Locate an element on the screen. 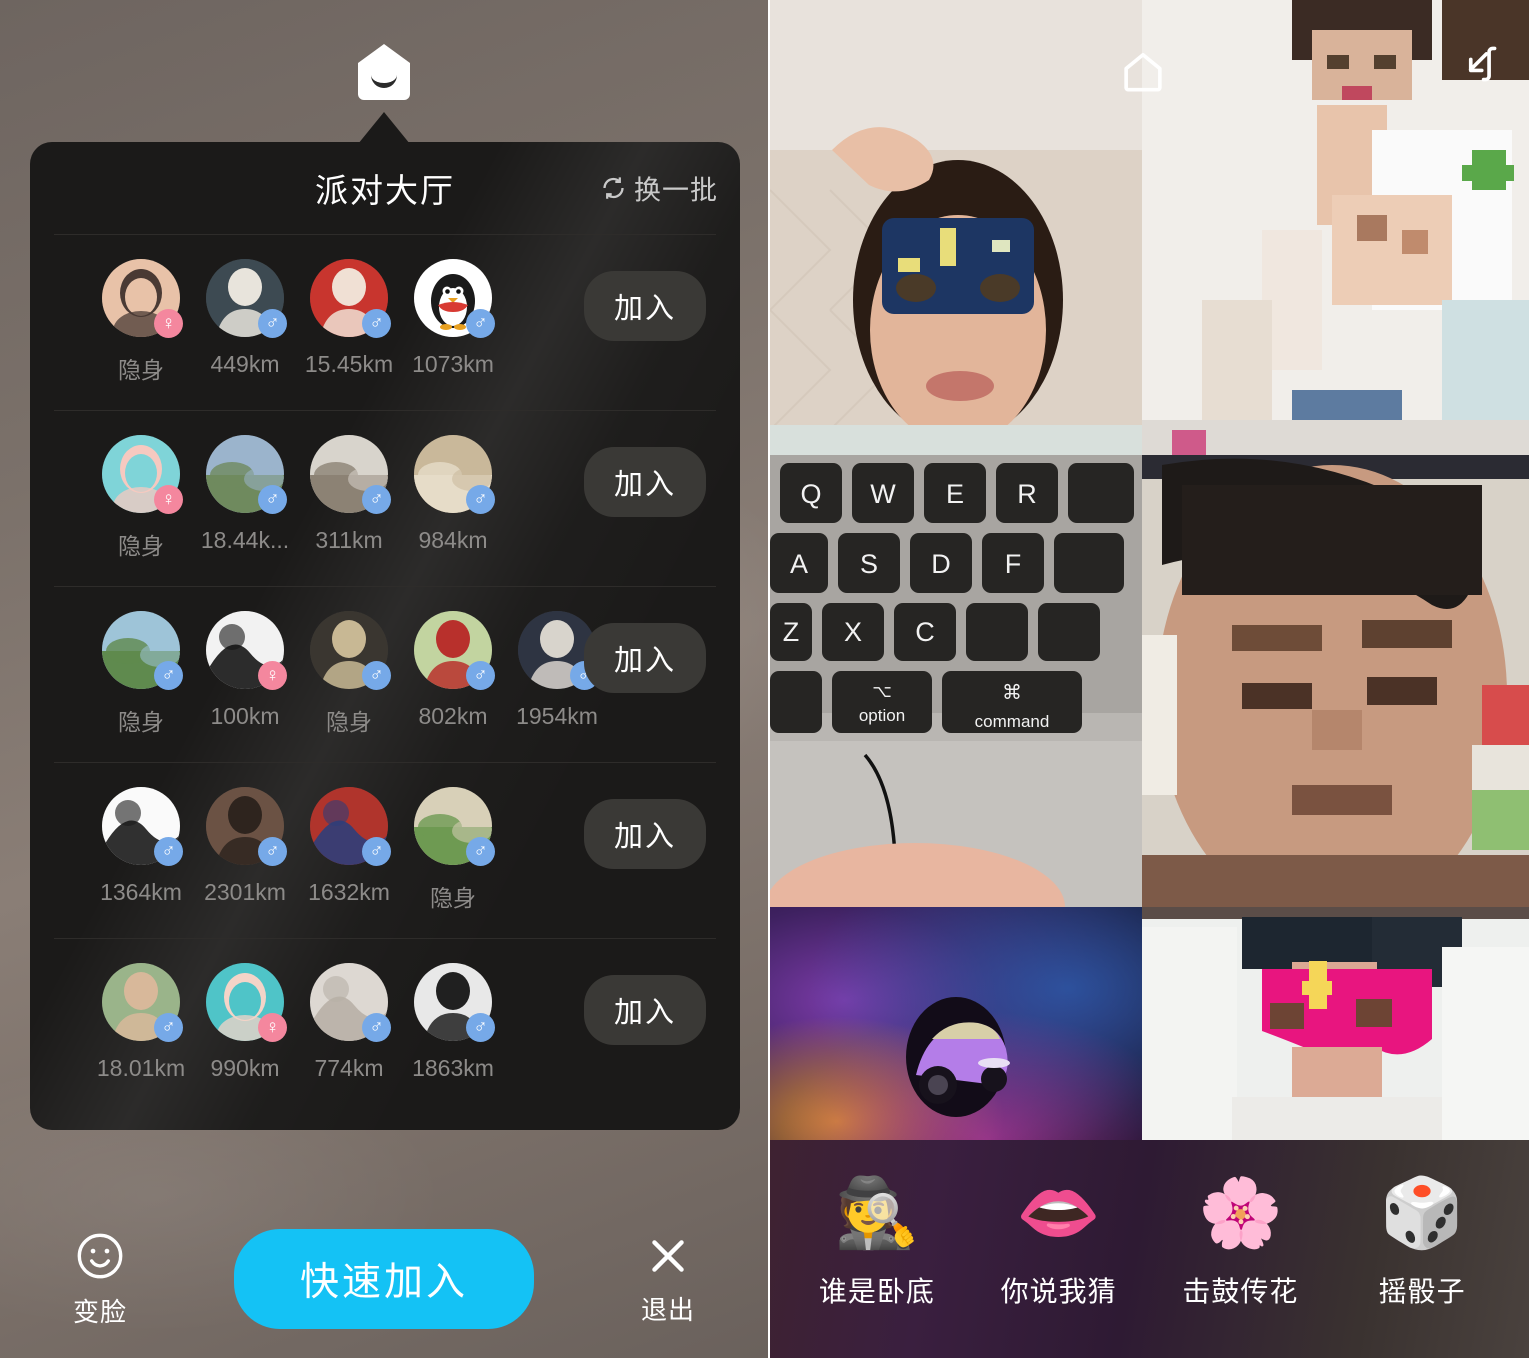 This screenshot has height=1358, width=1529. pink-mask-face-image is located at coordinates (1335, 1023).